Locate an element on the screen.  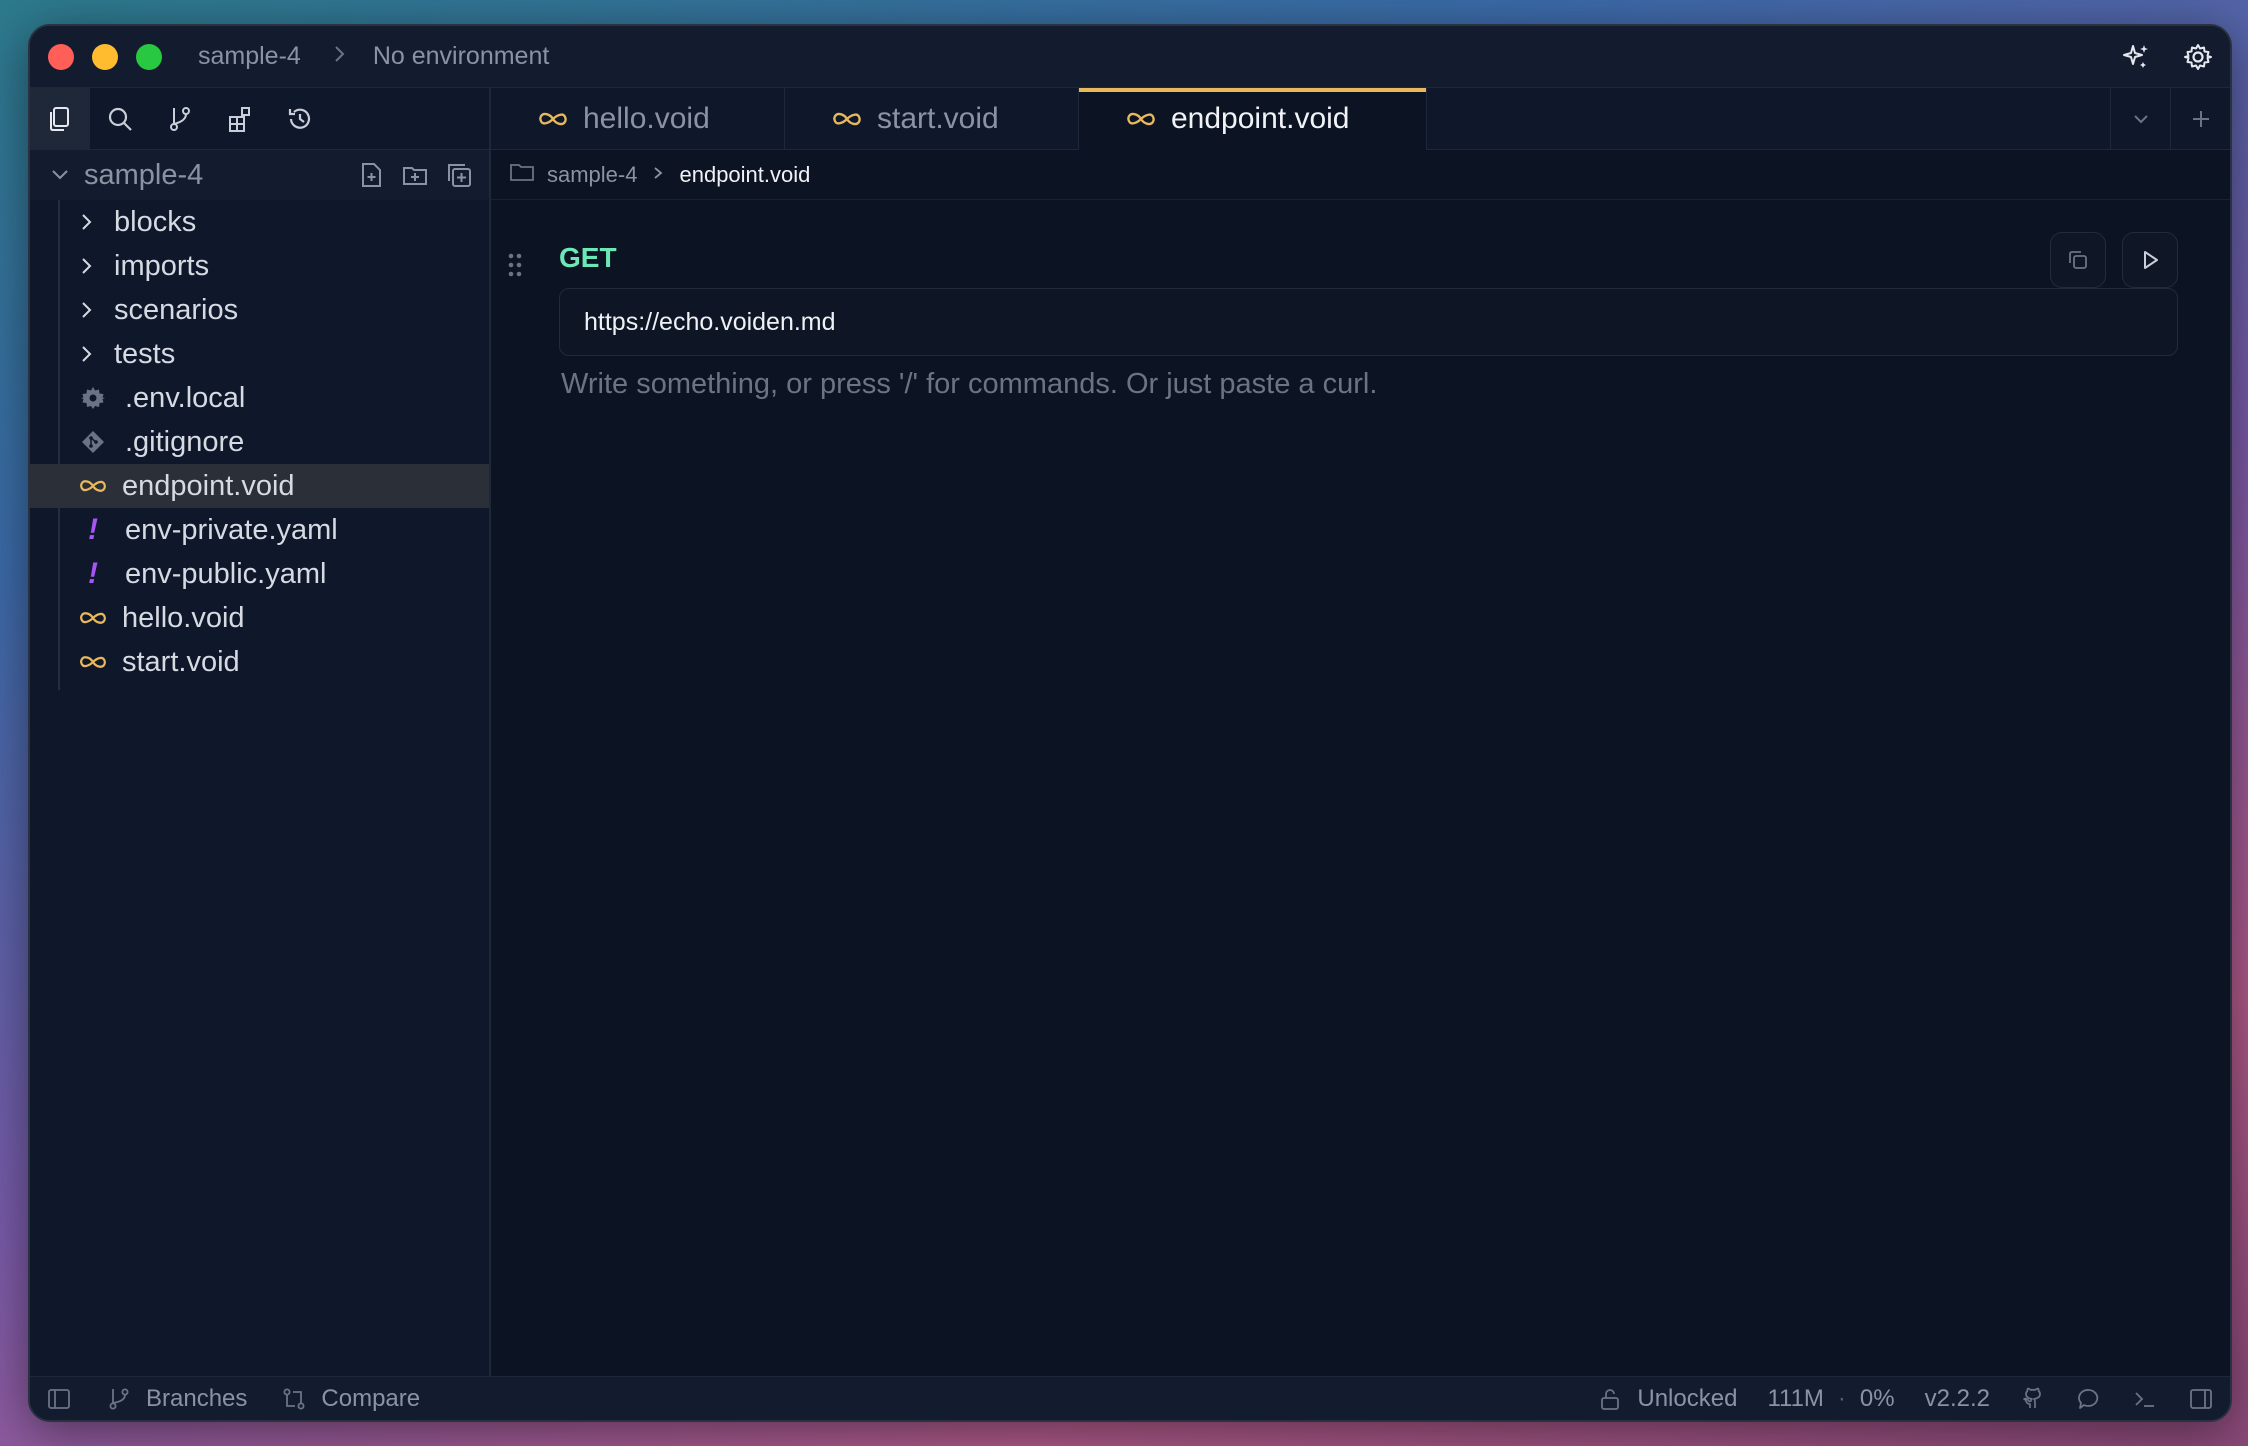
search-icon is located at coordinates (120, 119).